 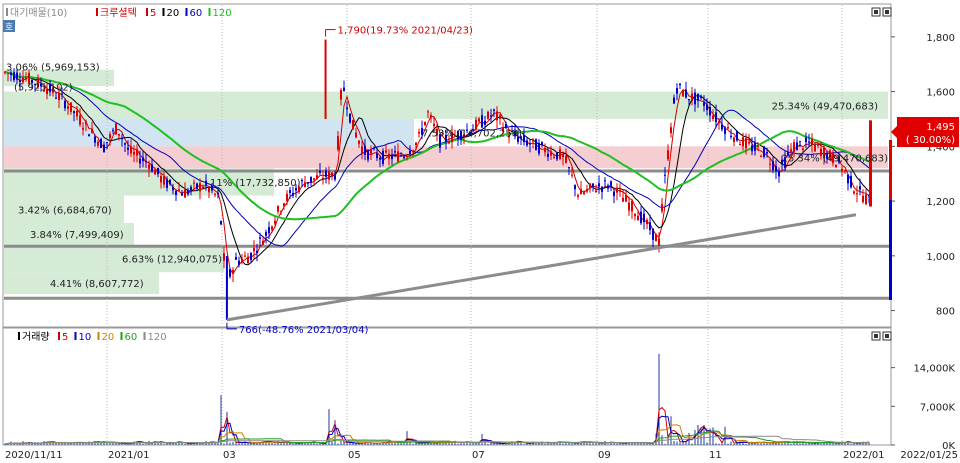 I want to click on band-label: 4.41% (8,607,772), so click(x=97, y=284).